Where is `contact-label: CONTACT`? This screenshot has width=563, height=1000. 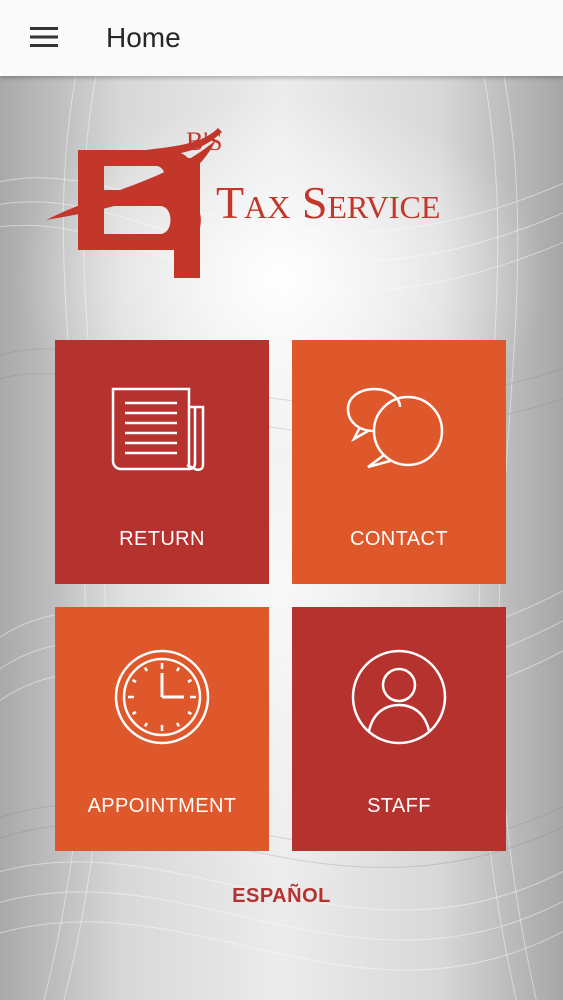
contact-label: CONTACT is located at coordinates (399, 539).